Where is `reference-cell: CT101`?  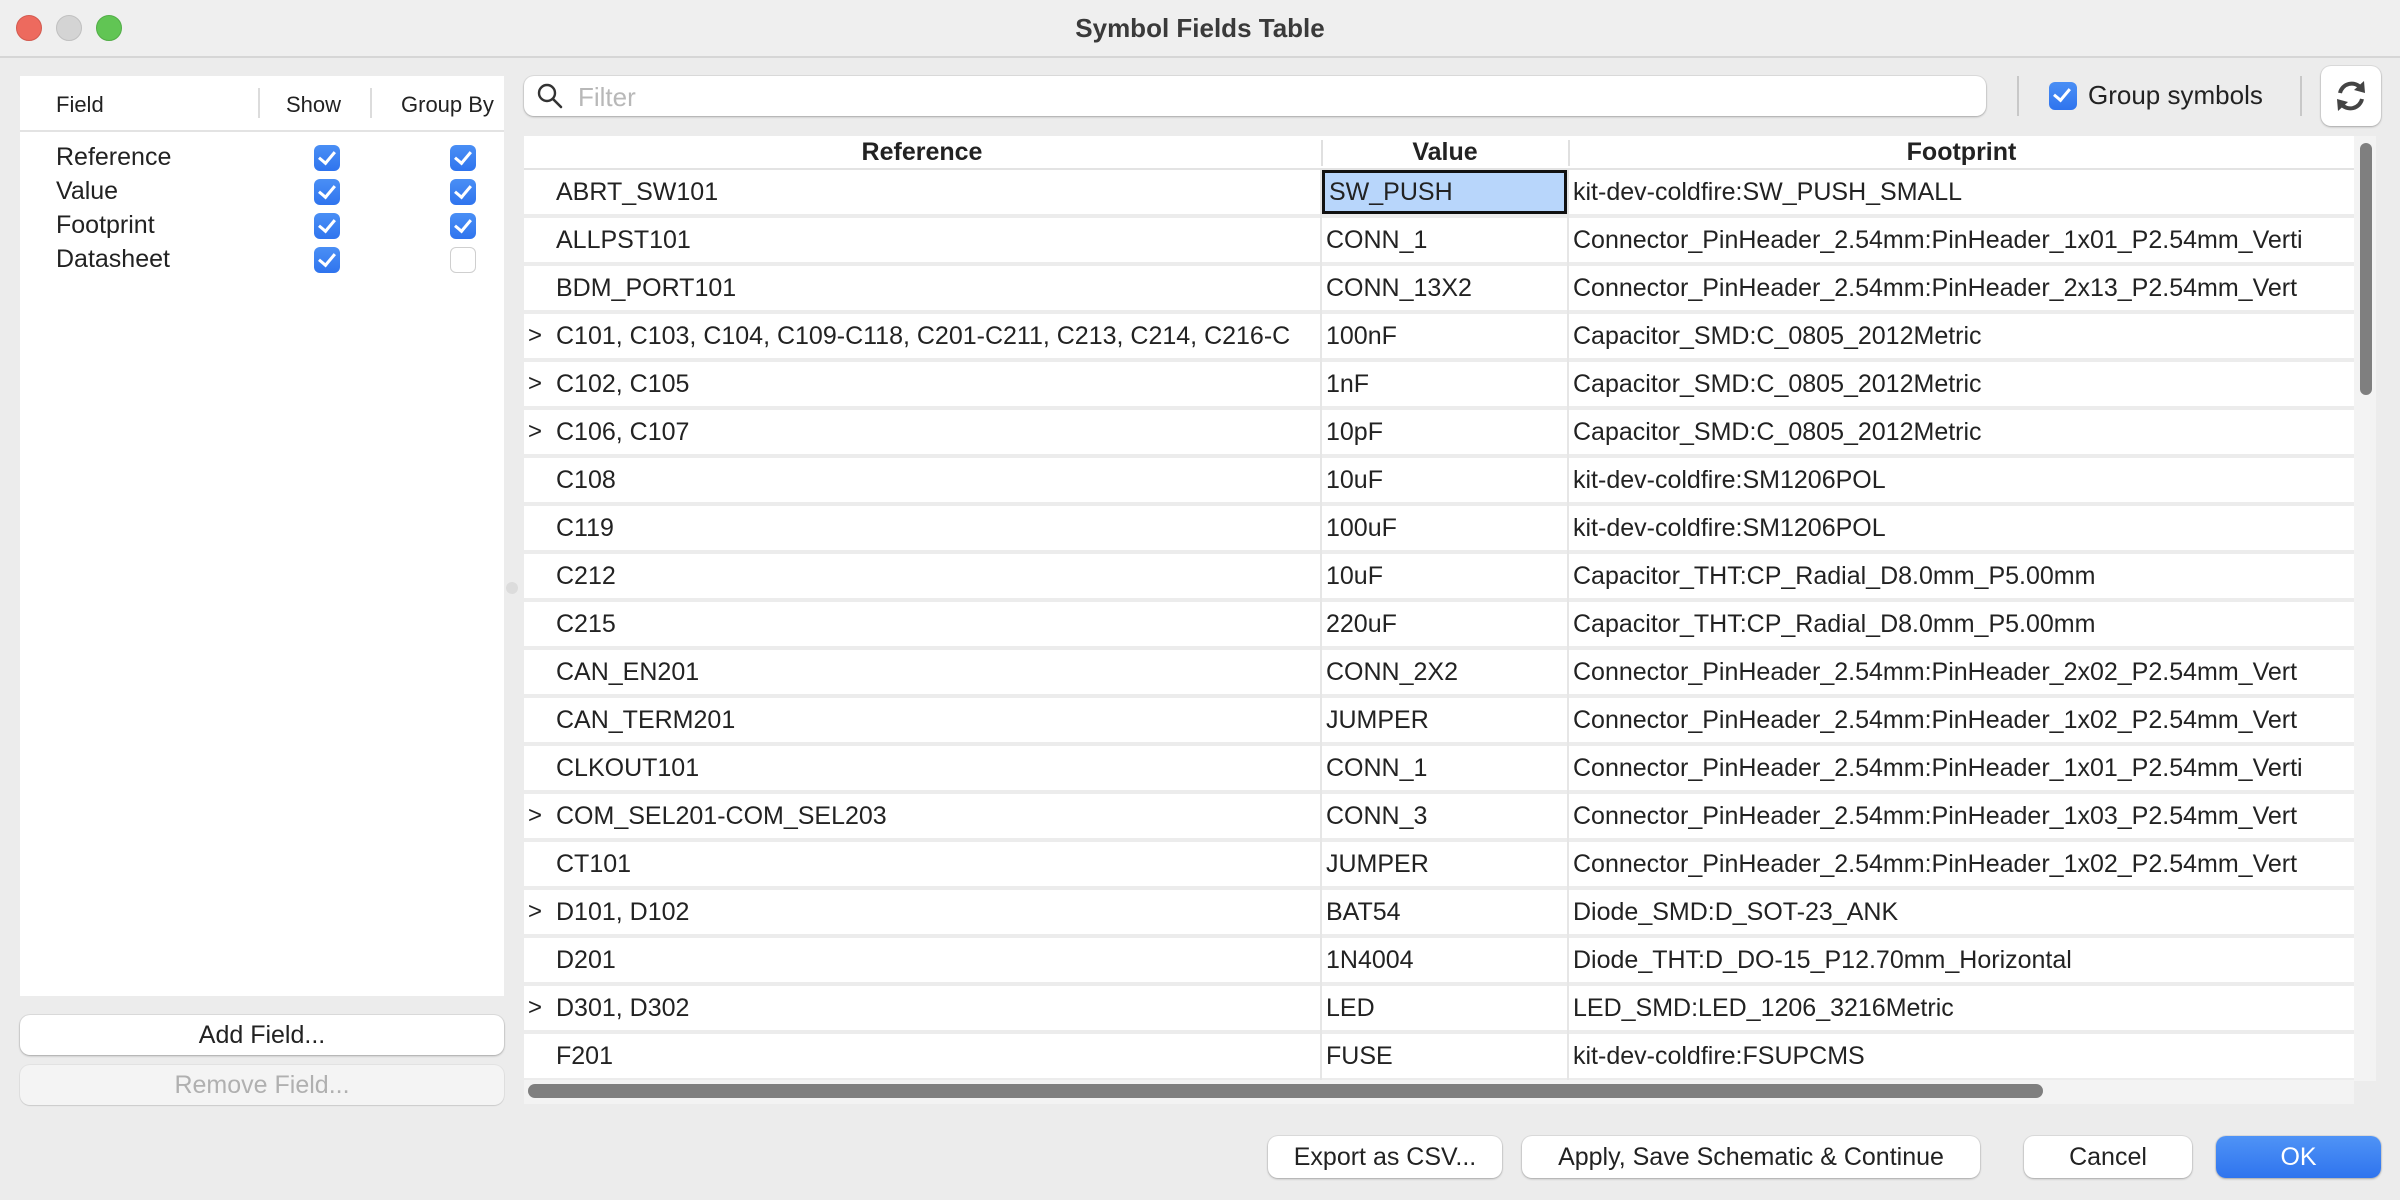 reference-cell: CT101 is located at coordinates (922, 864).